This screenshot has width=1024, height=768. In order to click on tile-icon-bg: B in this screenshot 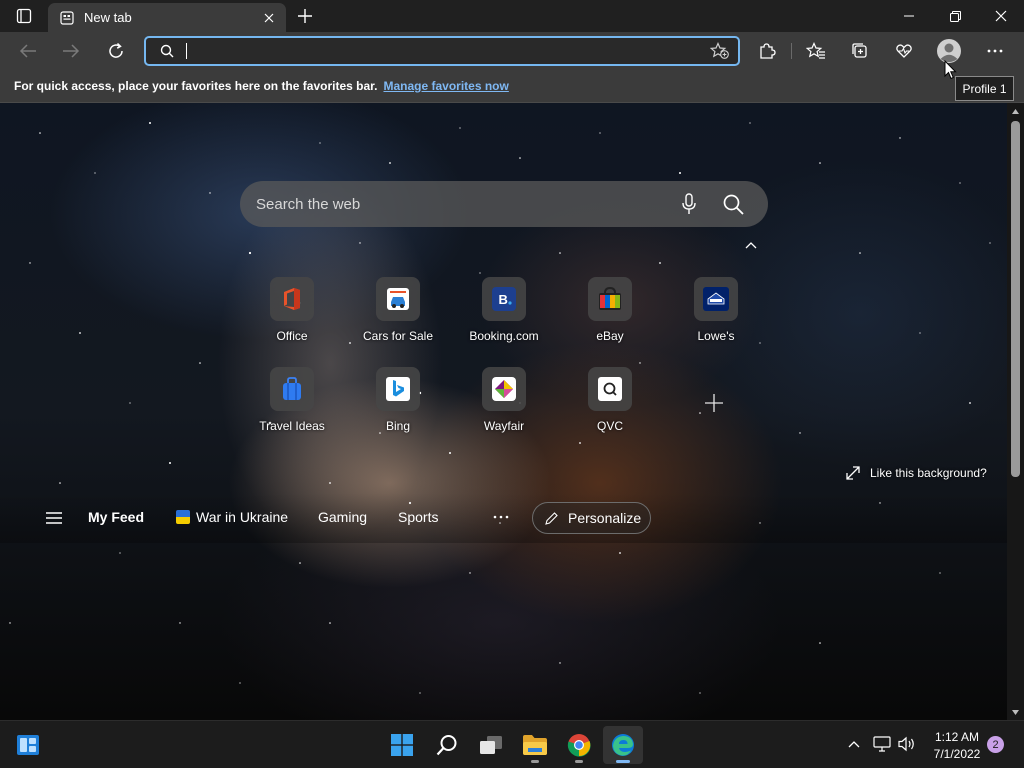, I will do `click(504, 299)`.